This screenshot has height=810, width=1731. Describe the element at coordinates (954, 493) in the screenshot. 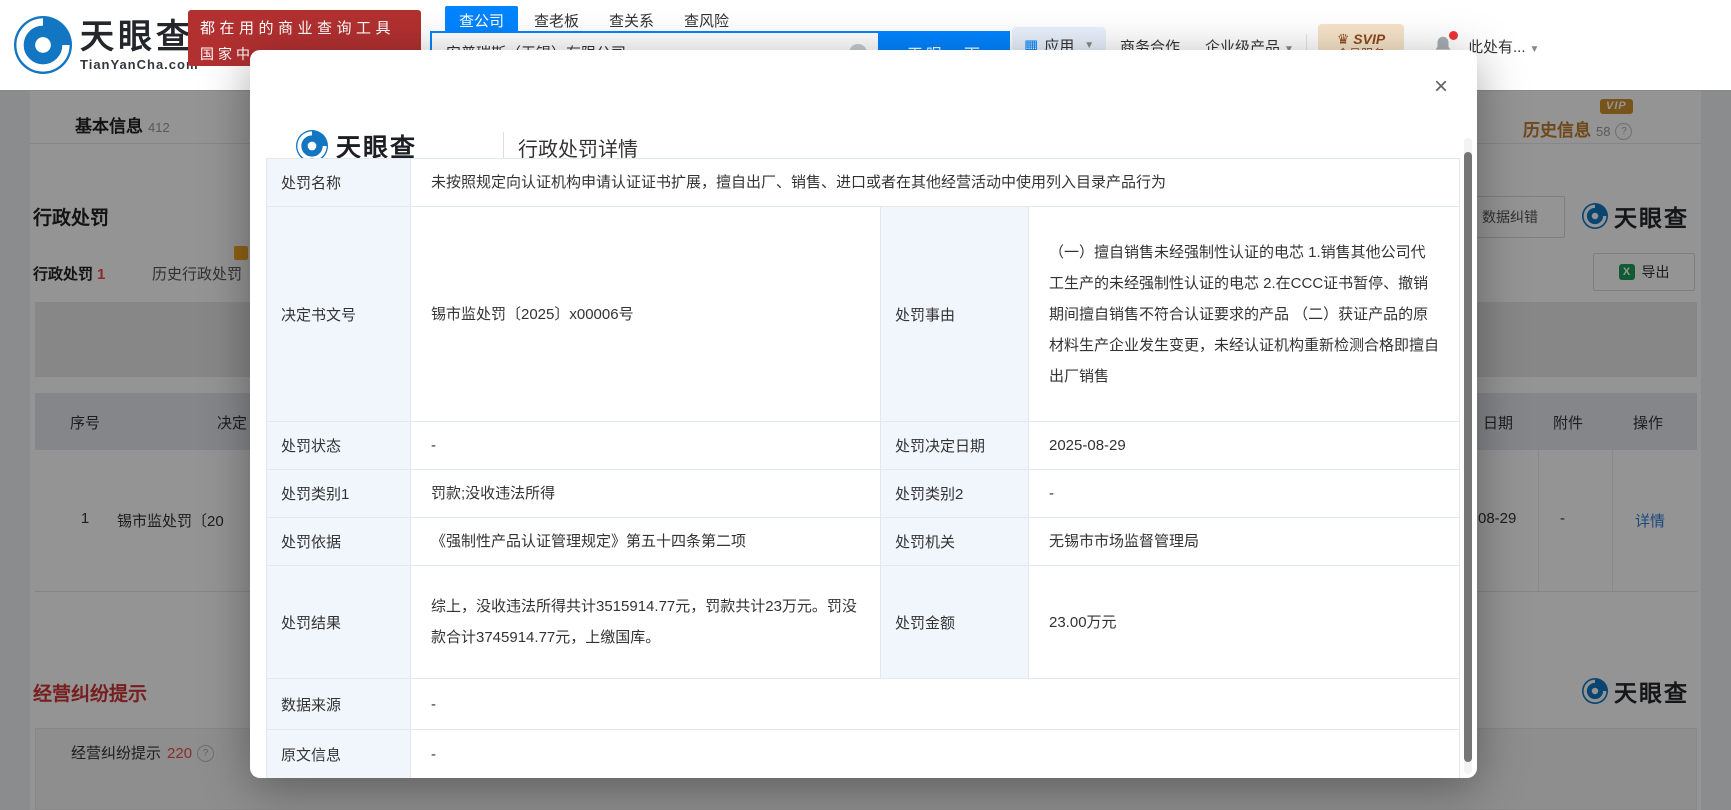

I see `field-label: 处罚类别2` at that location.